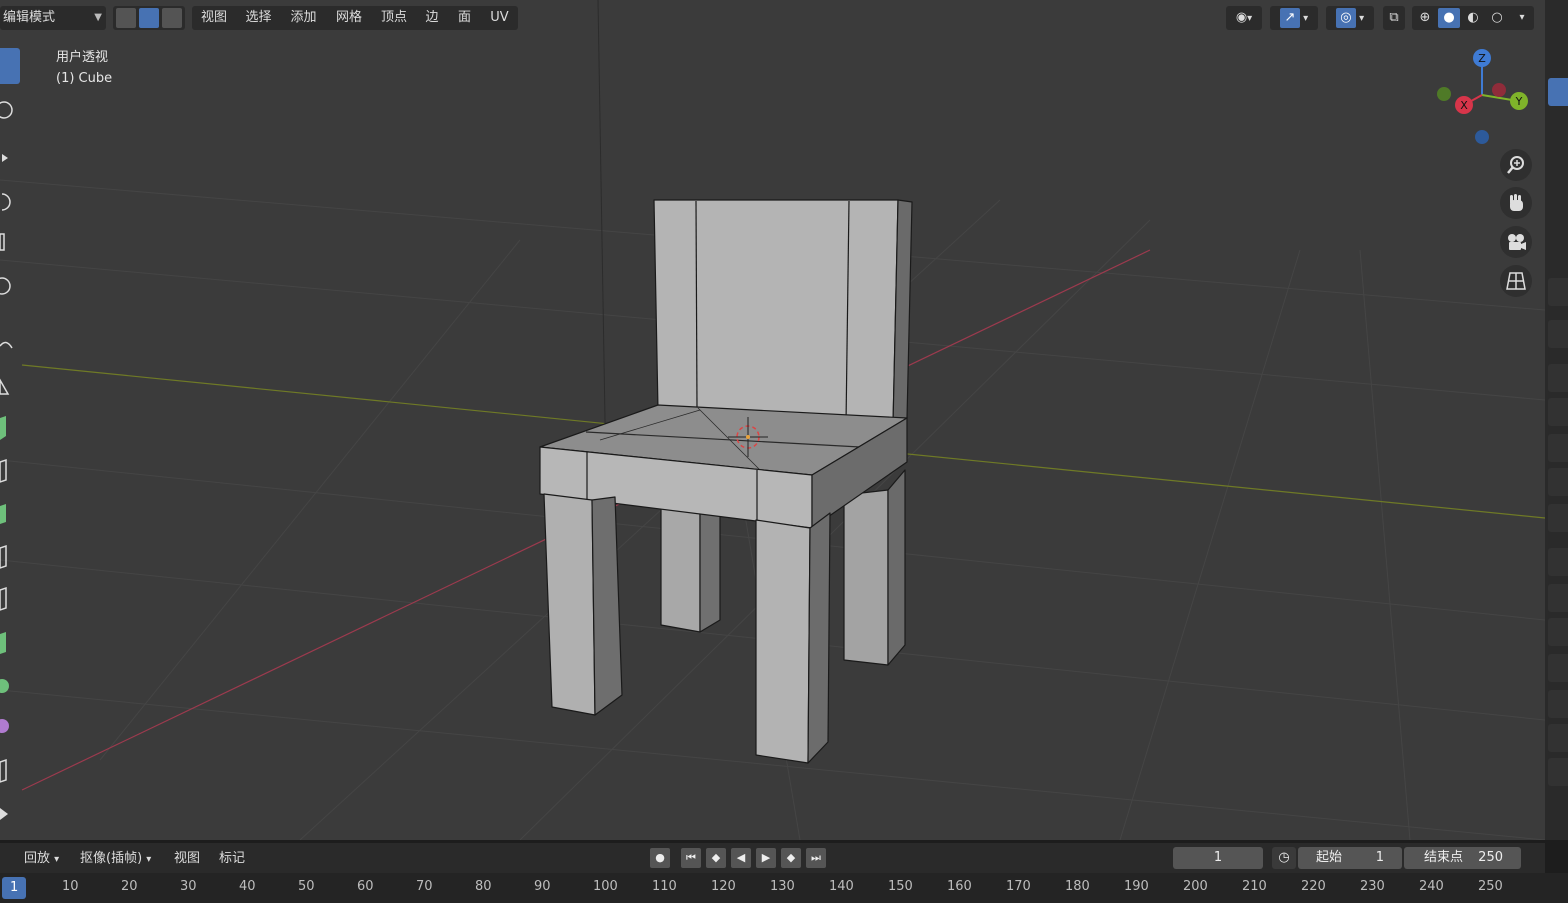  I want to click on inset-tool, so click(10, 470).